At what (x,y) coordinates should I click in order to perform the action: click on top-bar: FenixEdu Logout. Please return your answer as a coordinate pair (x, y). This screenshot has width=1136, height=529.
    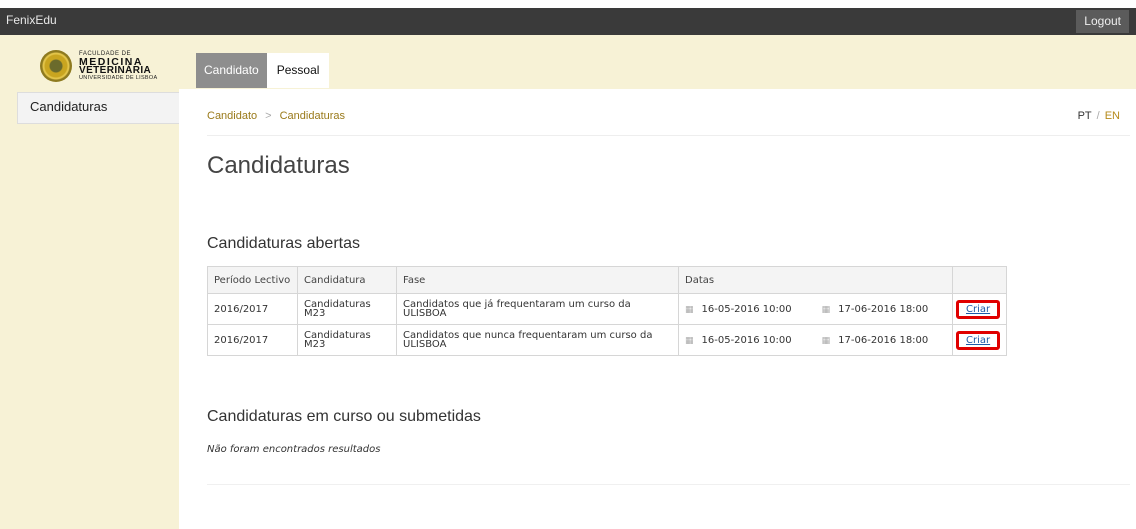
    Looking at the image, I should click on (568, 21).